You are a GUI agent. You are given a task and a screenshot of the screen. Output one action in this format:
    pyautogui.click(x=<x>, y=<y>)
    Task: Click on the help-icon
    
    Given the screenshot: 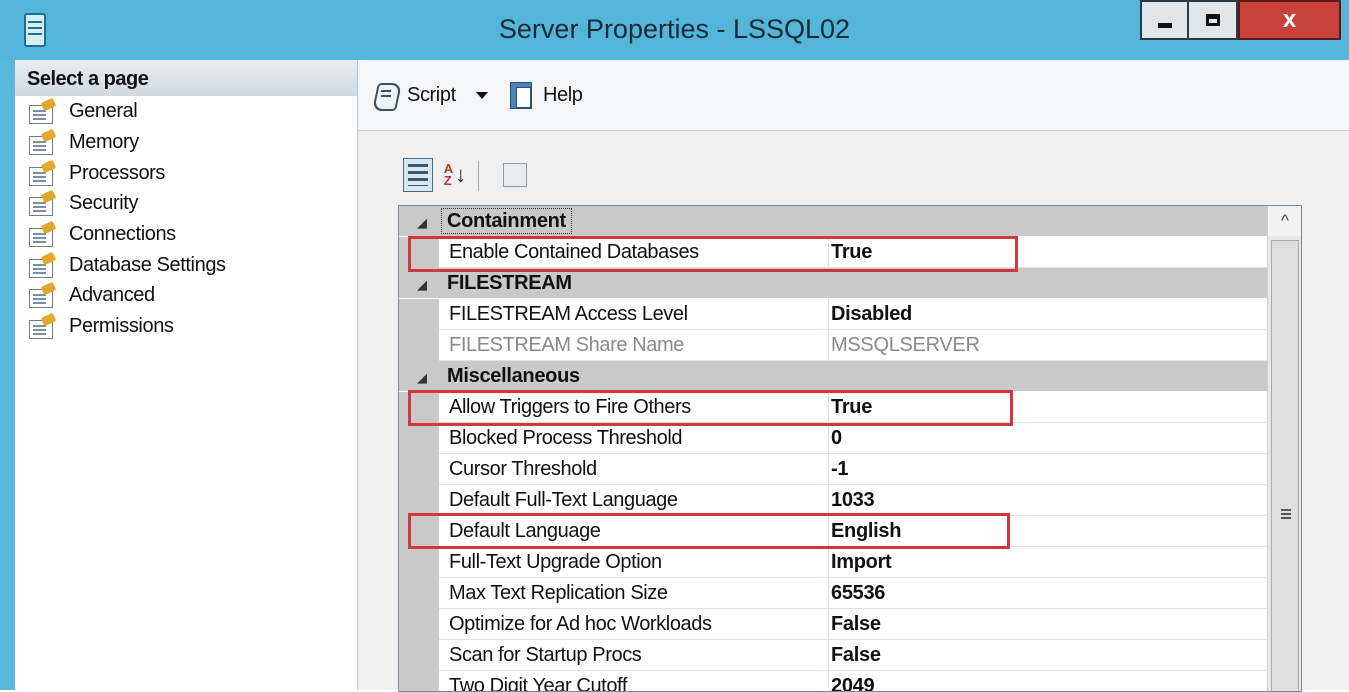 What is the action you would take?
    pyautogui.click(x=521, y=95)
    